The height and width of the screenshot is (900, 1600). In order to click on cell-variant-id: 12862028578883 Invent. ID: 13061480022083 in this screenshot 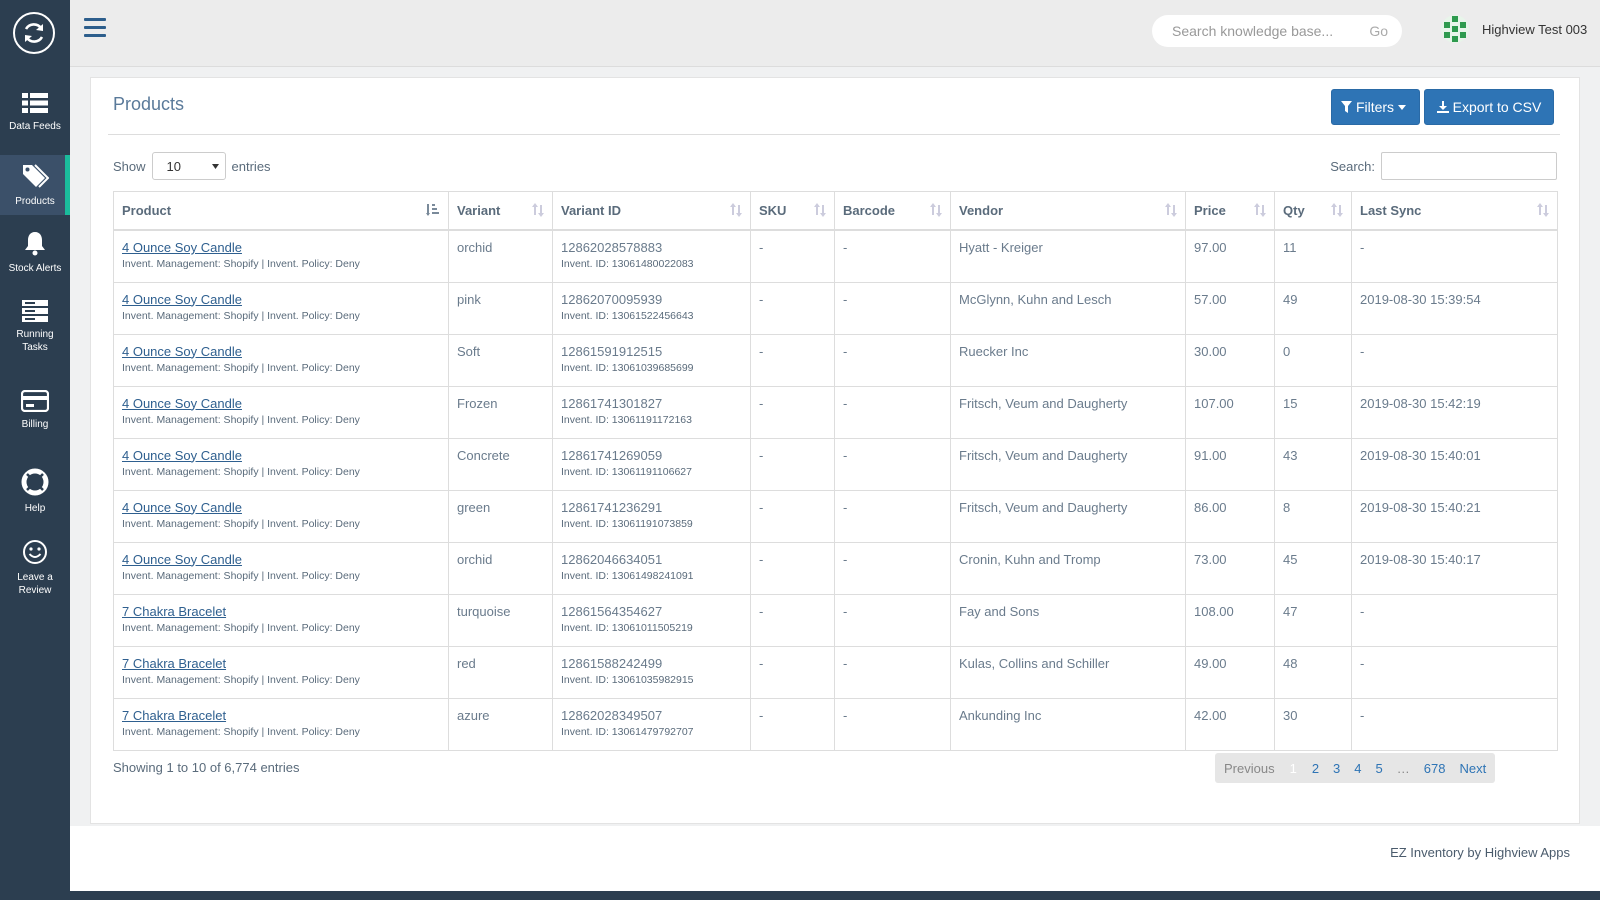, I will do `click(651, 256)`.